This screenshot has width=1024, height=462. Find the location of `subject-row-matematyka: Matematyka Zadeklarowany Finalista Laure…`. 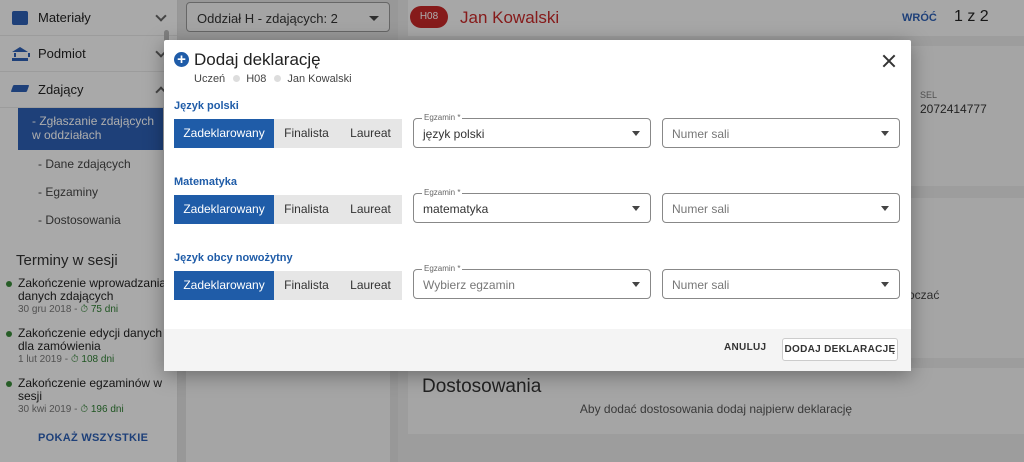

subject-row-matematyka: Matematyka Zadeklarowany Finalista Laure… is located at coordinates (288, 200).